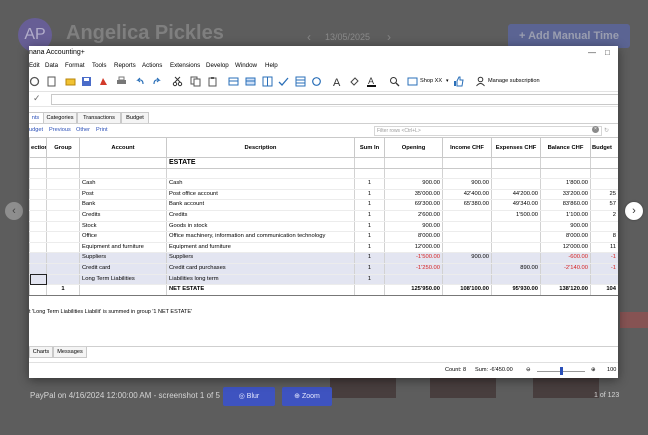 The width and height of the screenshot is (648, 435). Describe the element at coordinates (413, 227) in the screenshot. I see `cell-opening: 900.00` at that location.